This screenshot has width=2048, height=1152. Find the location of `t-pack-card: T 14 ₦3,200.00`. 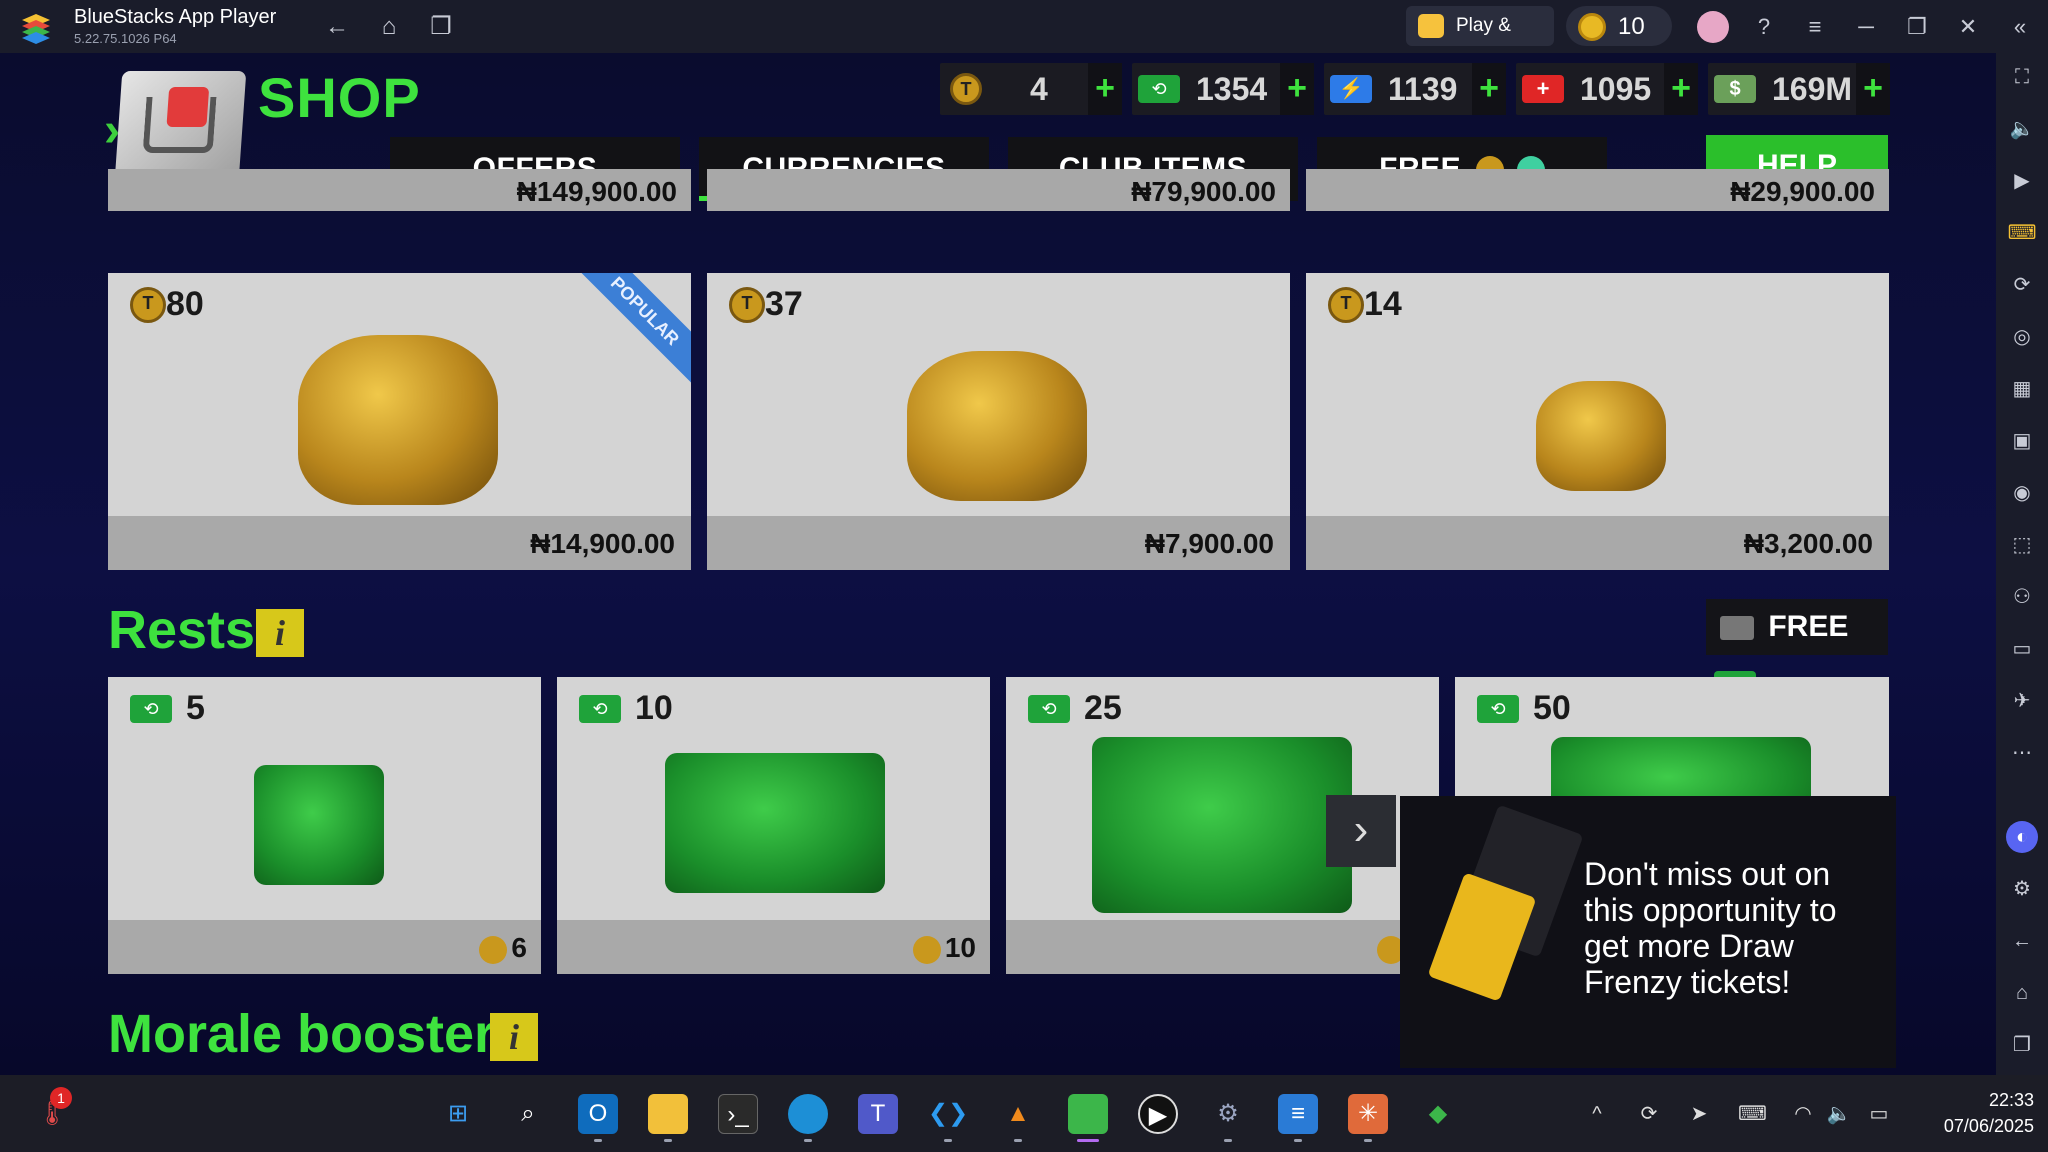

t-pack-card: T 14 ₦3,200.00 is located at coordinates (1597, 421).